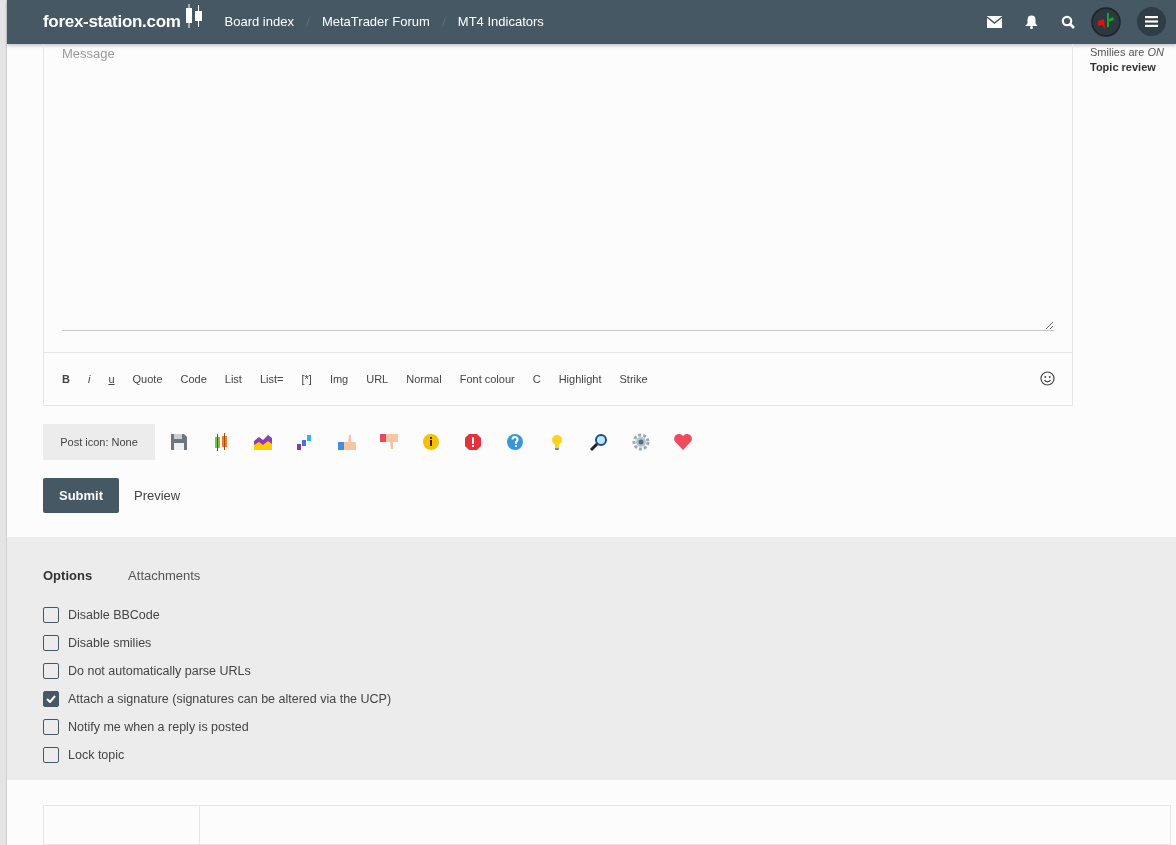  What do you see at coordinates (599, 441) in the screenshot?
I see `magnifier-icon` at bounding box center [599, 441].